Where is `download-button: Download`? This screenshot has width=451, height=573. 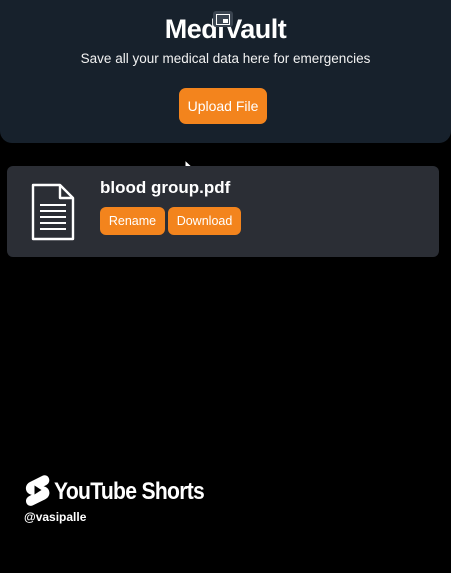 download-button: Download is located at coordinates (204, 221).